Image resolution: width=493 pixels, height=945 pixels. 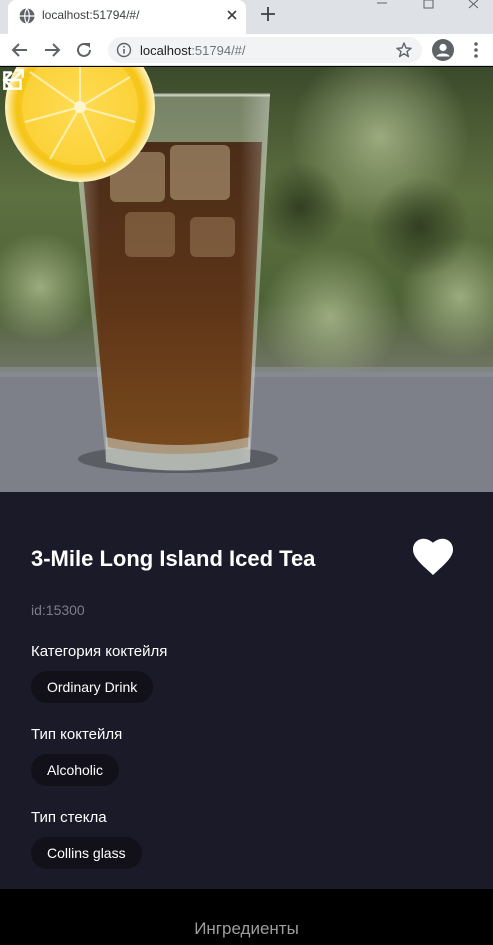 I want to click on browser-tab: localhost:51794/#/, so click(x=127, y=17).